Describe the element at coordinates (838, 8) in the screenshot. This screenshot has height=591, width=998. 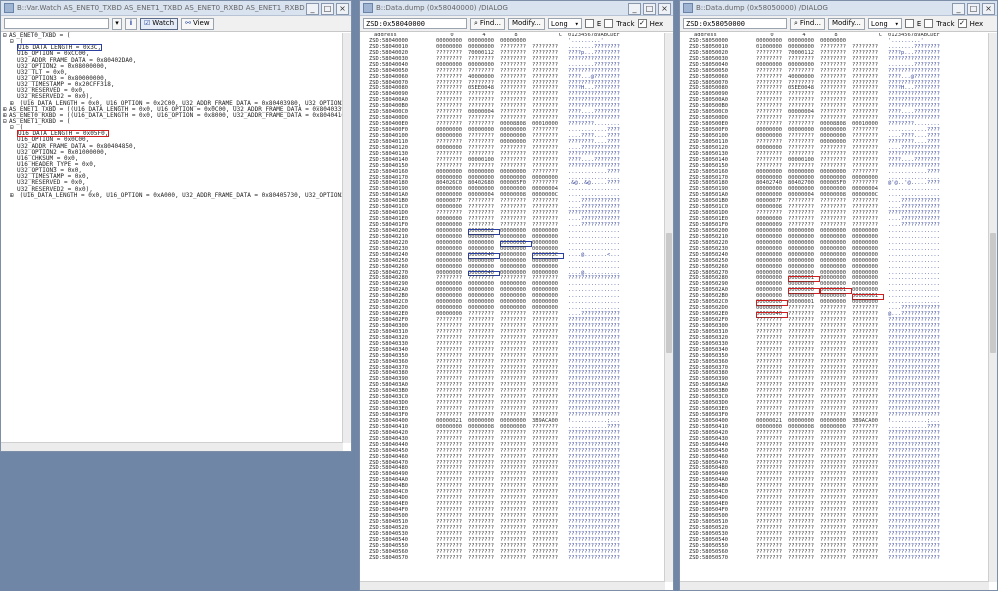
I see `dump2-titlebar: B::Data.dump (0x58050000) /DIALOG _ □ ×` at that location.